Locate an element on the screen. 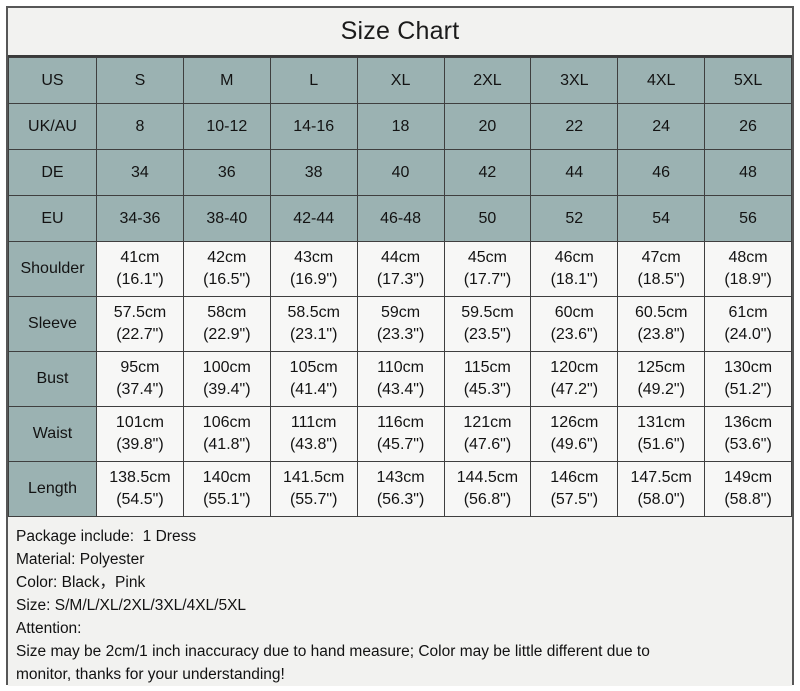  cell-ukau-l: 14-16 is located at coordinates (313, 126).